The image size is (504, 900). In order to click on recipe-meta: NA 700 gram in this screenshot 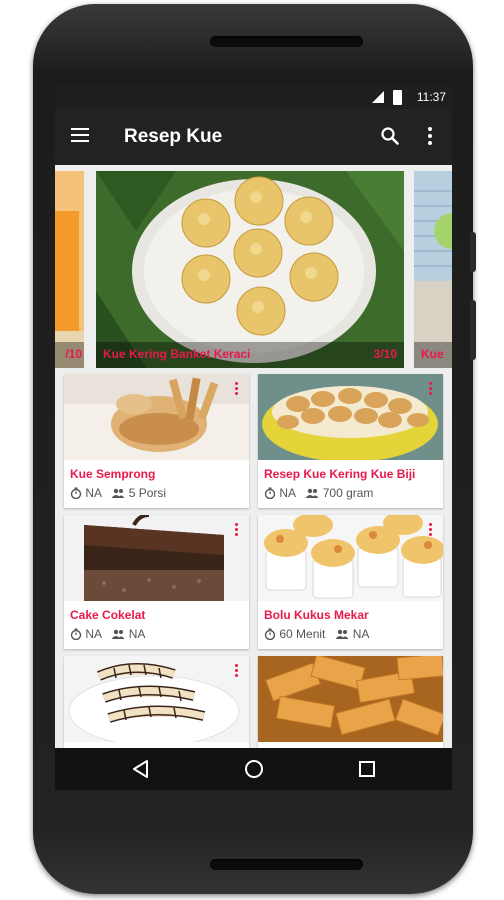, I will do `click(318, 493)`.